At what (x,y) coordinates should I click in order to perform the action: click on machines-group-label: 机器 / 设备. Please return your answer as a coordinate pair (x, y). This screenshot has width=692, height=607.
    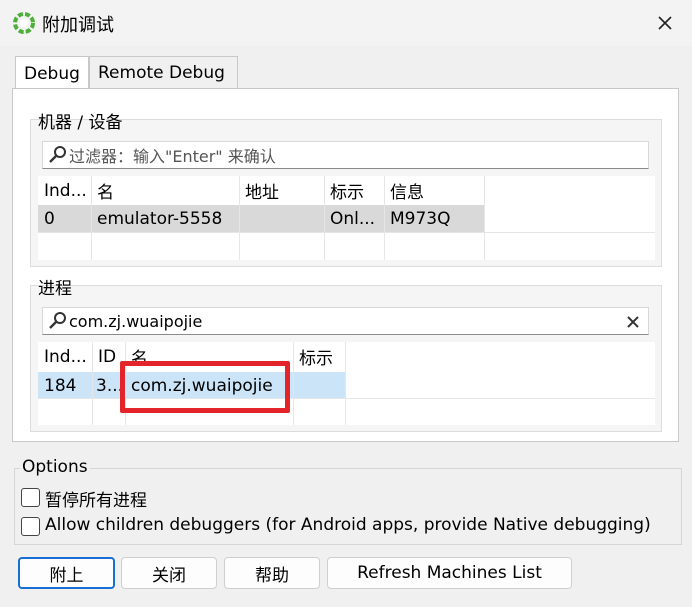
    Looking at the image, I should click on (80, 123).